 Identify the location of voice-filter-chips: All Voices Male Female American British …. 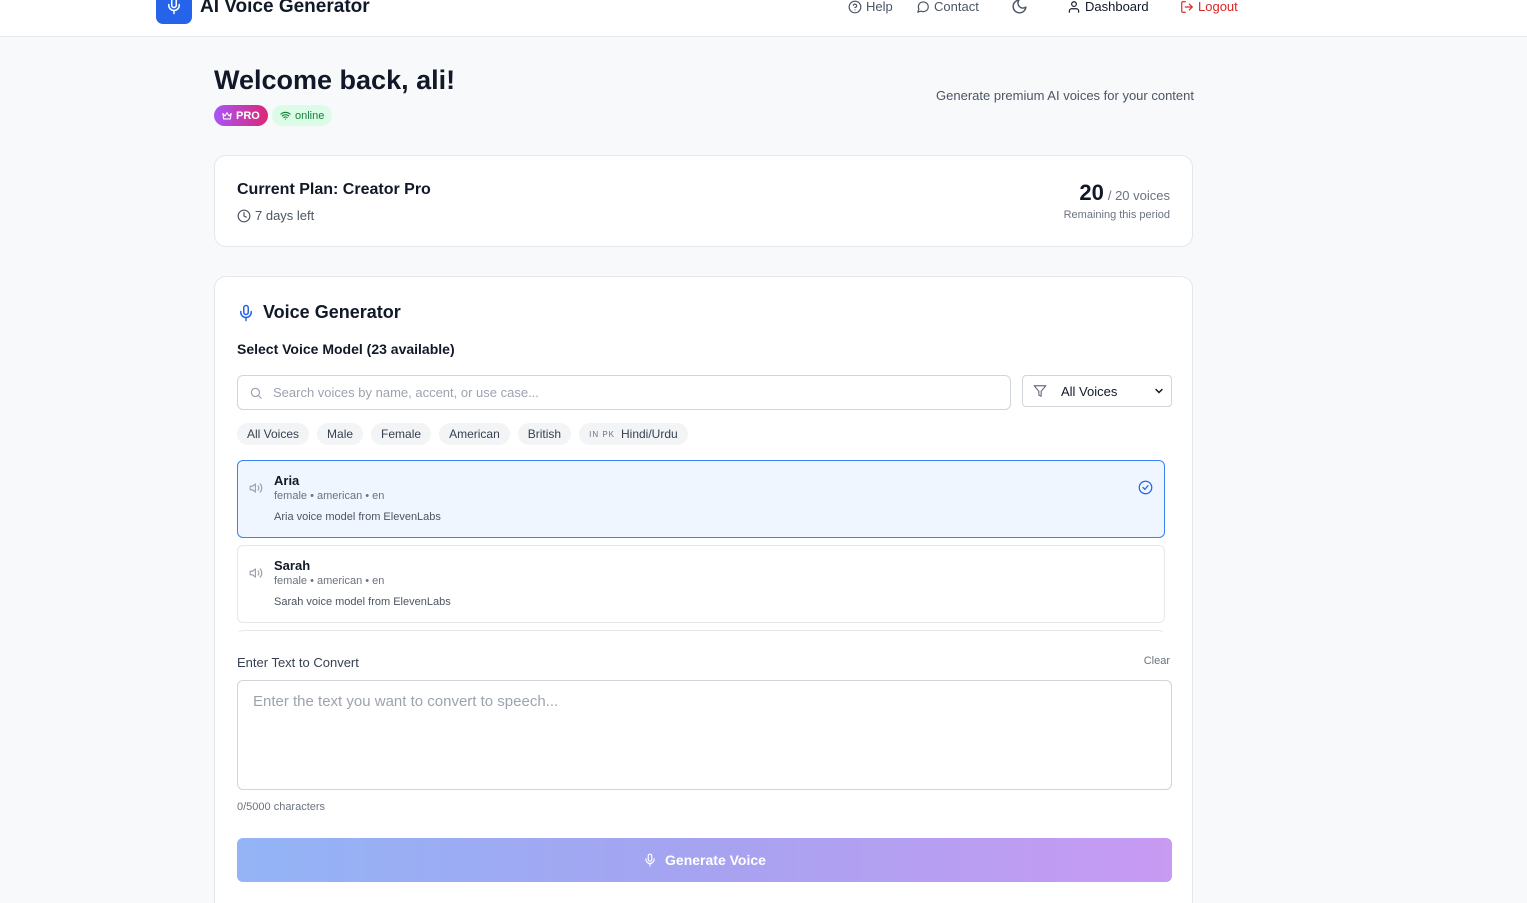
(462, 434).